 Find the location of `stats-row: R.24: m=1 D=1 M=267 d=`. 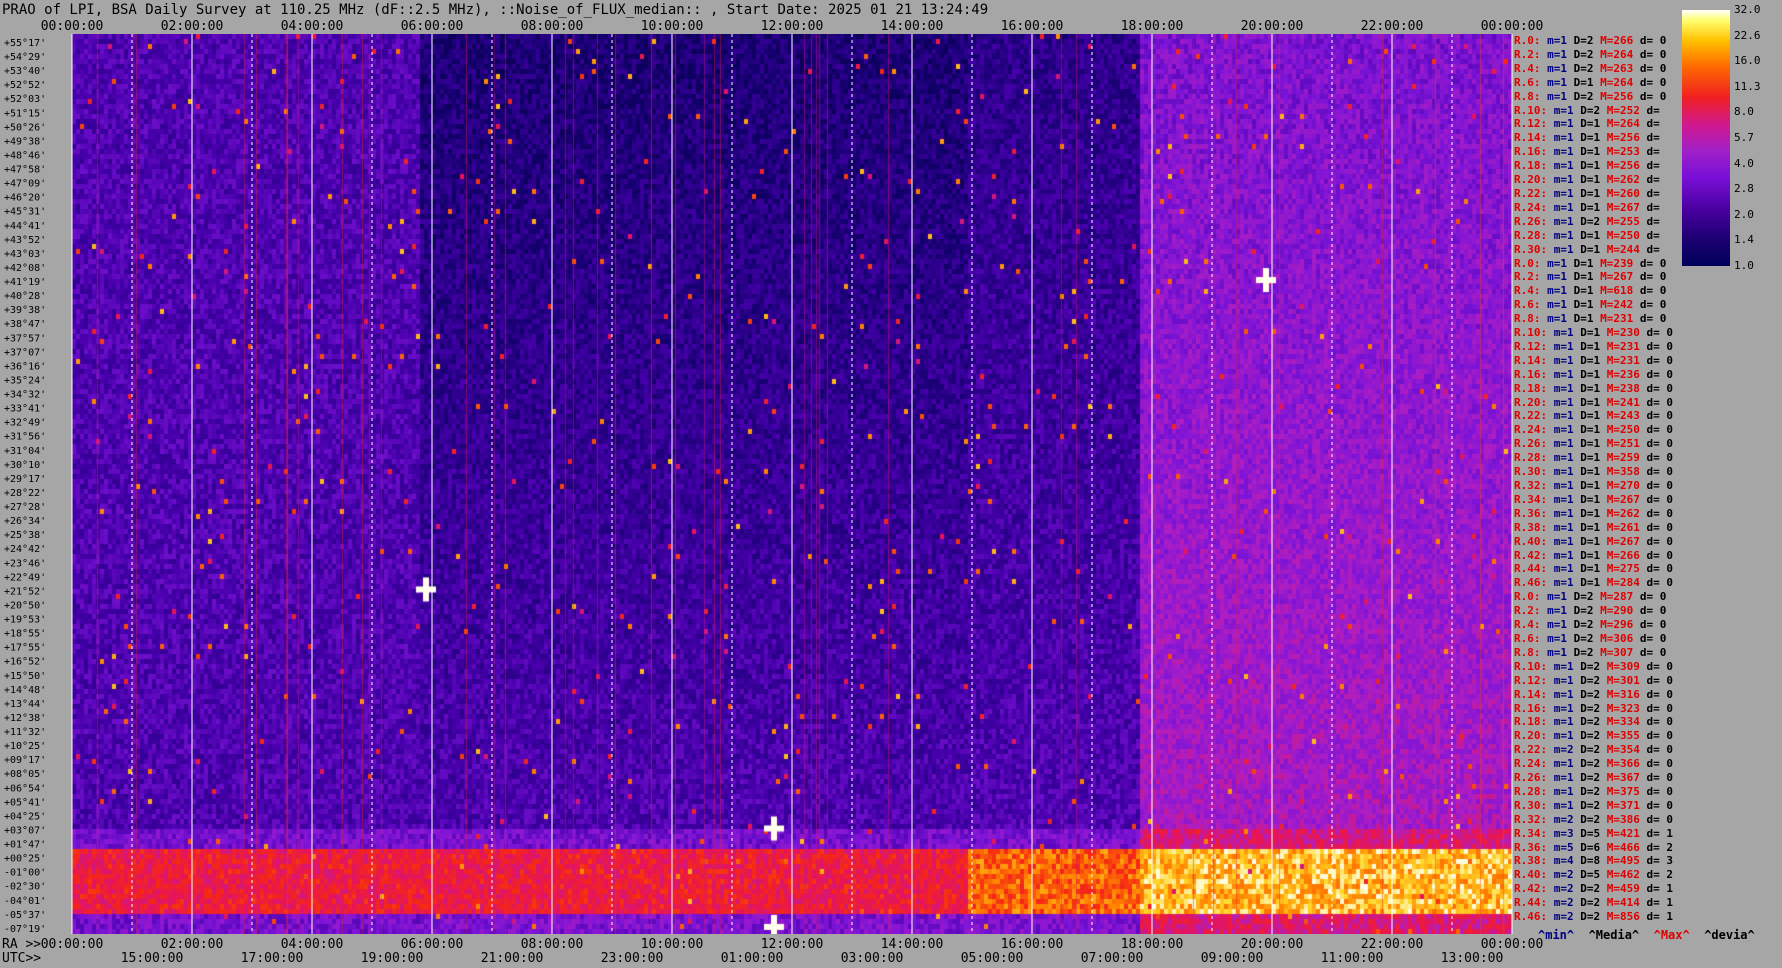

stats-row: R.24: m=1 D=1 M=267 d= is located at coordinates (1587, 208).